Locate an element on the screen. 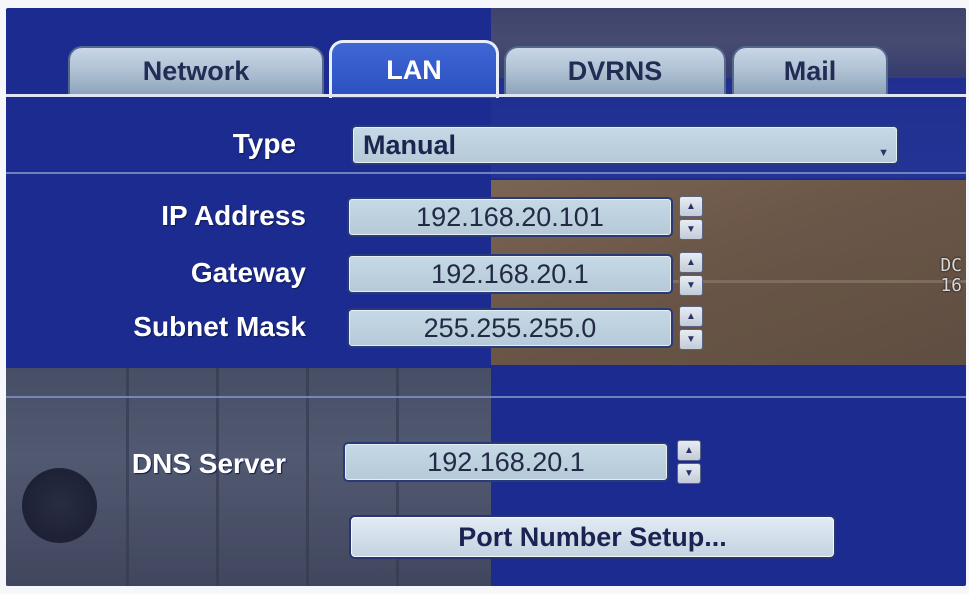  gateway-value: 192.168.20.1 is located at coordinates (510, 273).